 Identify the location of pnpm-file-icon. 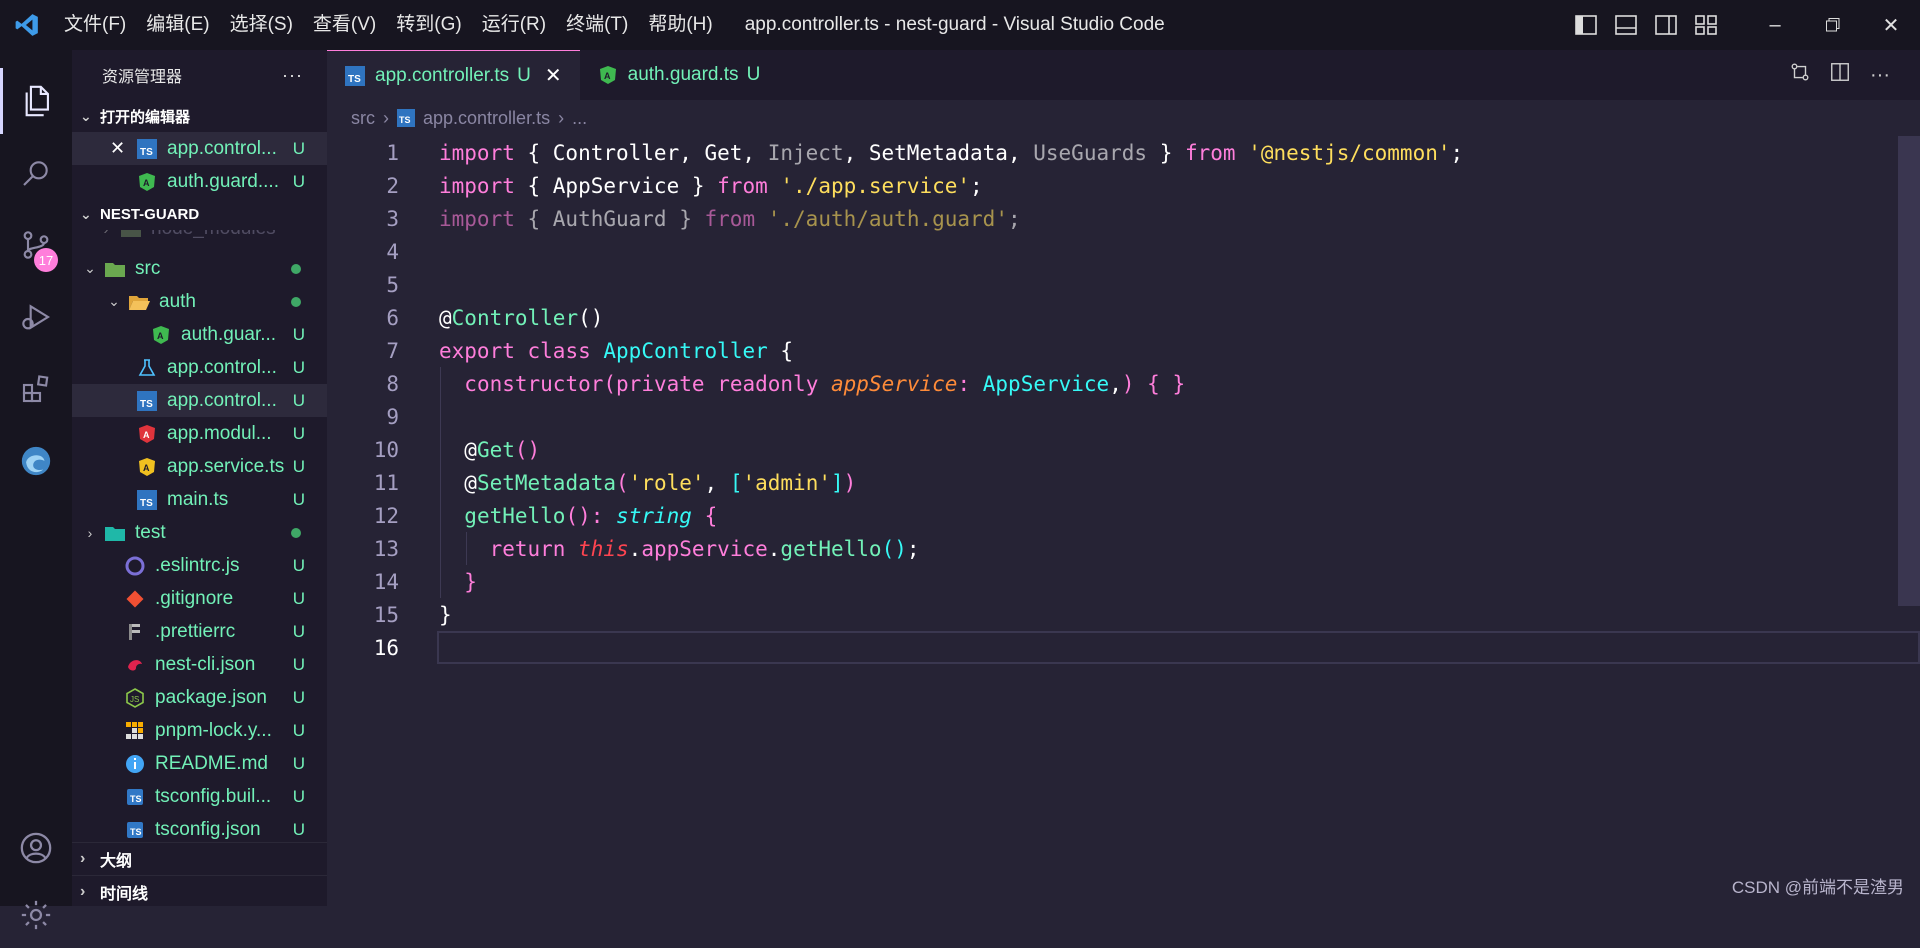
(135, 731).